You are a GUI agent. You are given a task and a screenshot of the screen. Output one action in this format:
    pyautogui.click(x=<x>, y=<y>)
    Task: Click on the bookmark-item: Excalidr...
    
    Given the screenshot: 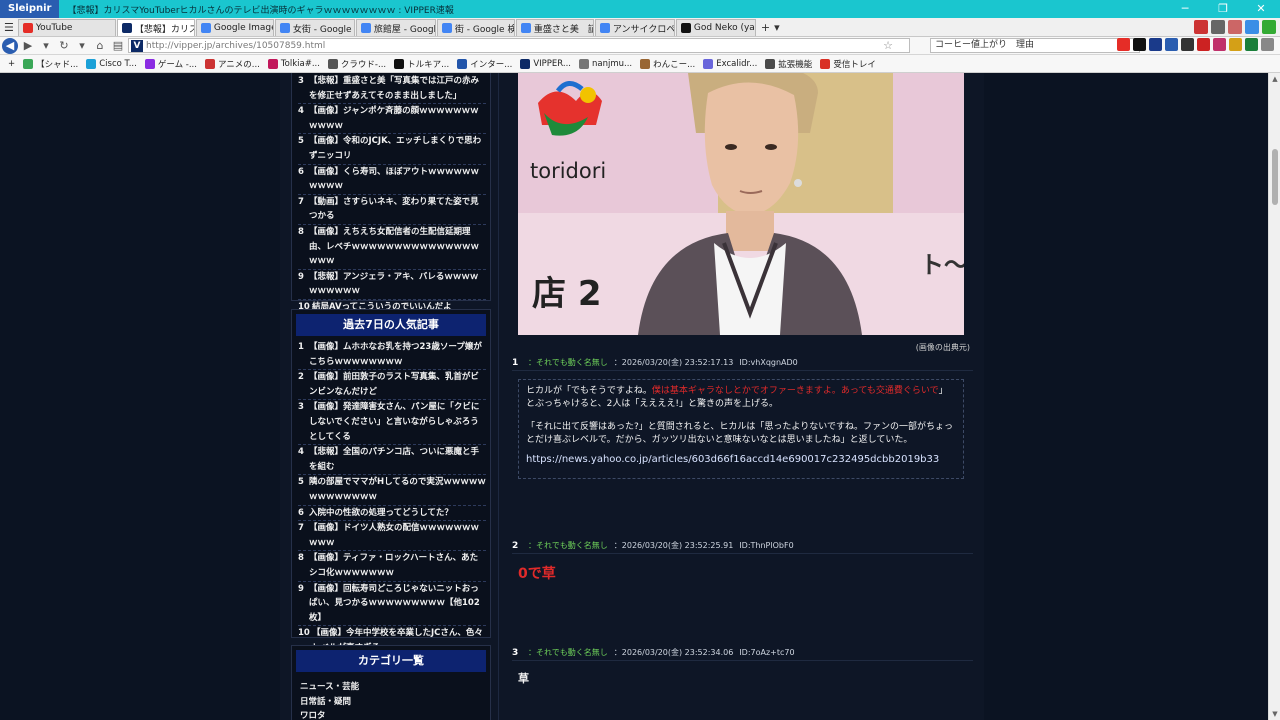 What is the action you would take?
    pyautogui.click(x=730, y=63)
    